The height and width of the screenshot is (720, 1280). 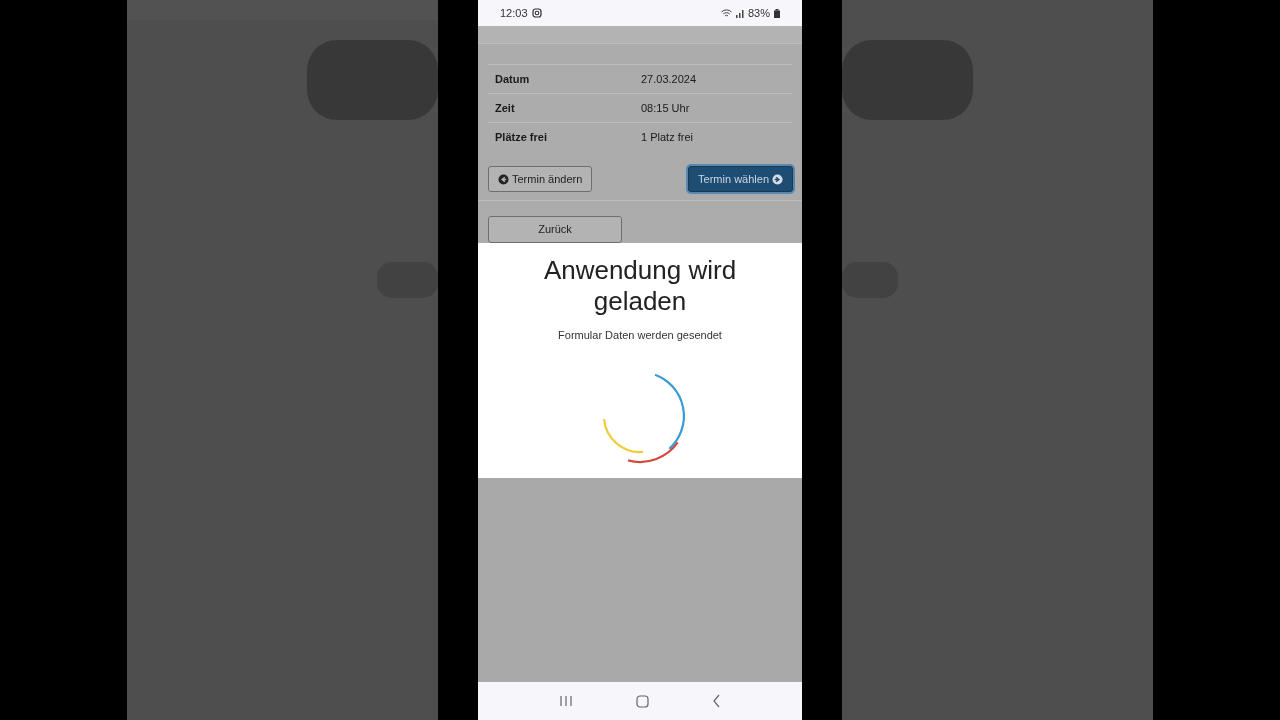 What do you see at coordinates (640, 335) in the screenshot?
I see `dialog-message: Formular Daten werden gesendet` at bounding box center [640, 335].